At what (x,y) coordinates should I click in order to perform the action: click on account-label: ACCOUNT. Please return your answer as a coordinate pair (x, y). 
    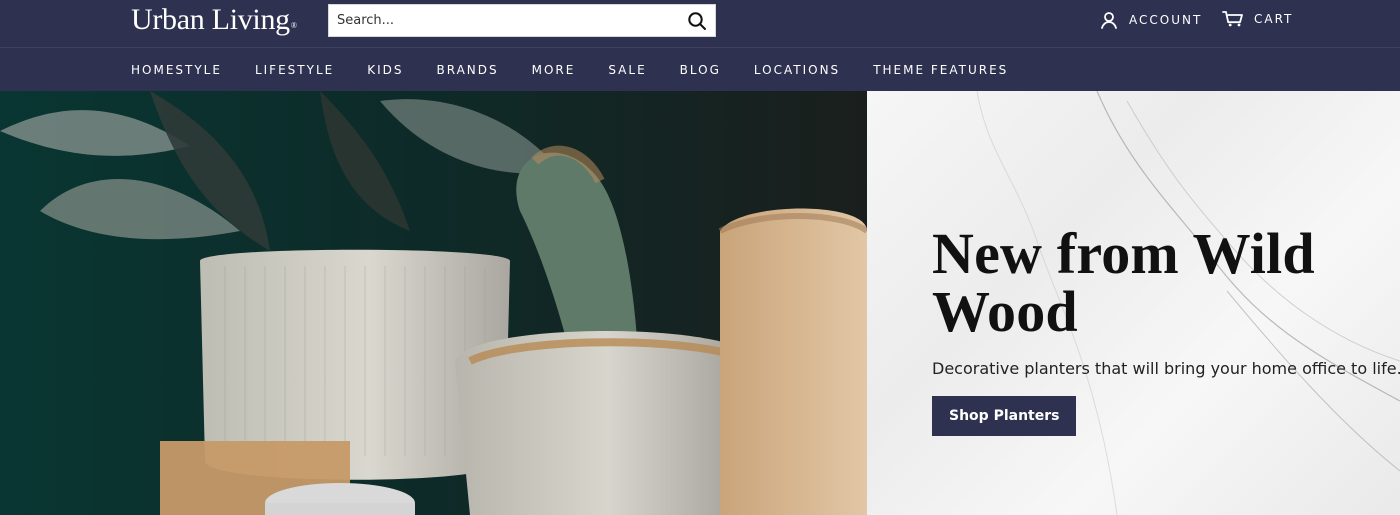
    Looking at the image, I should click on (1166, 20).